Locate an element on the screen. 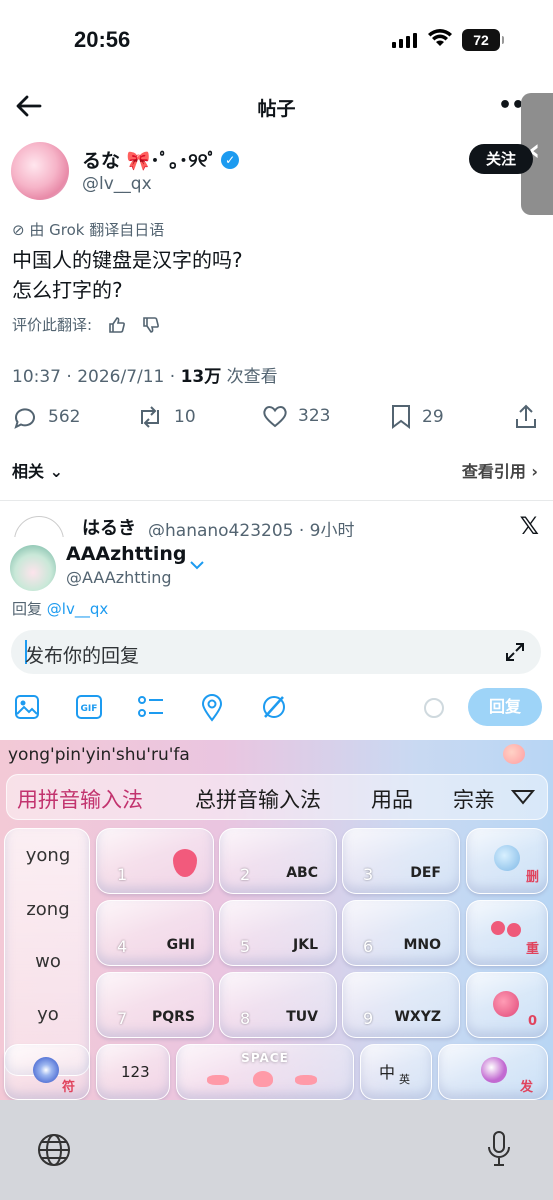  view-quotes-link: 查看引用 › is located at coordinates (500, 470).